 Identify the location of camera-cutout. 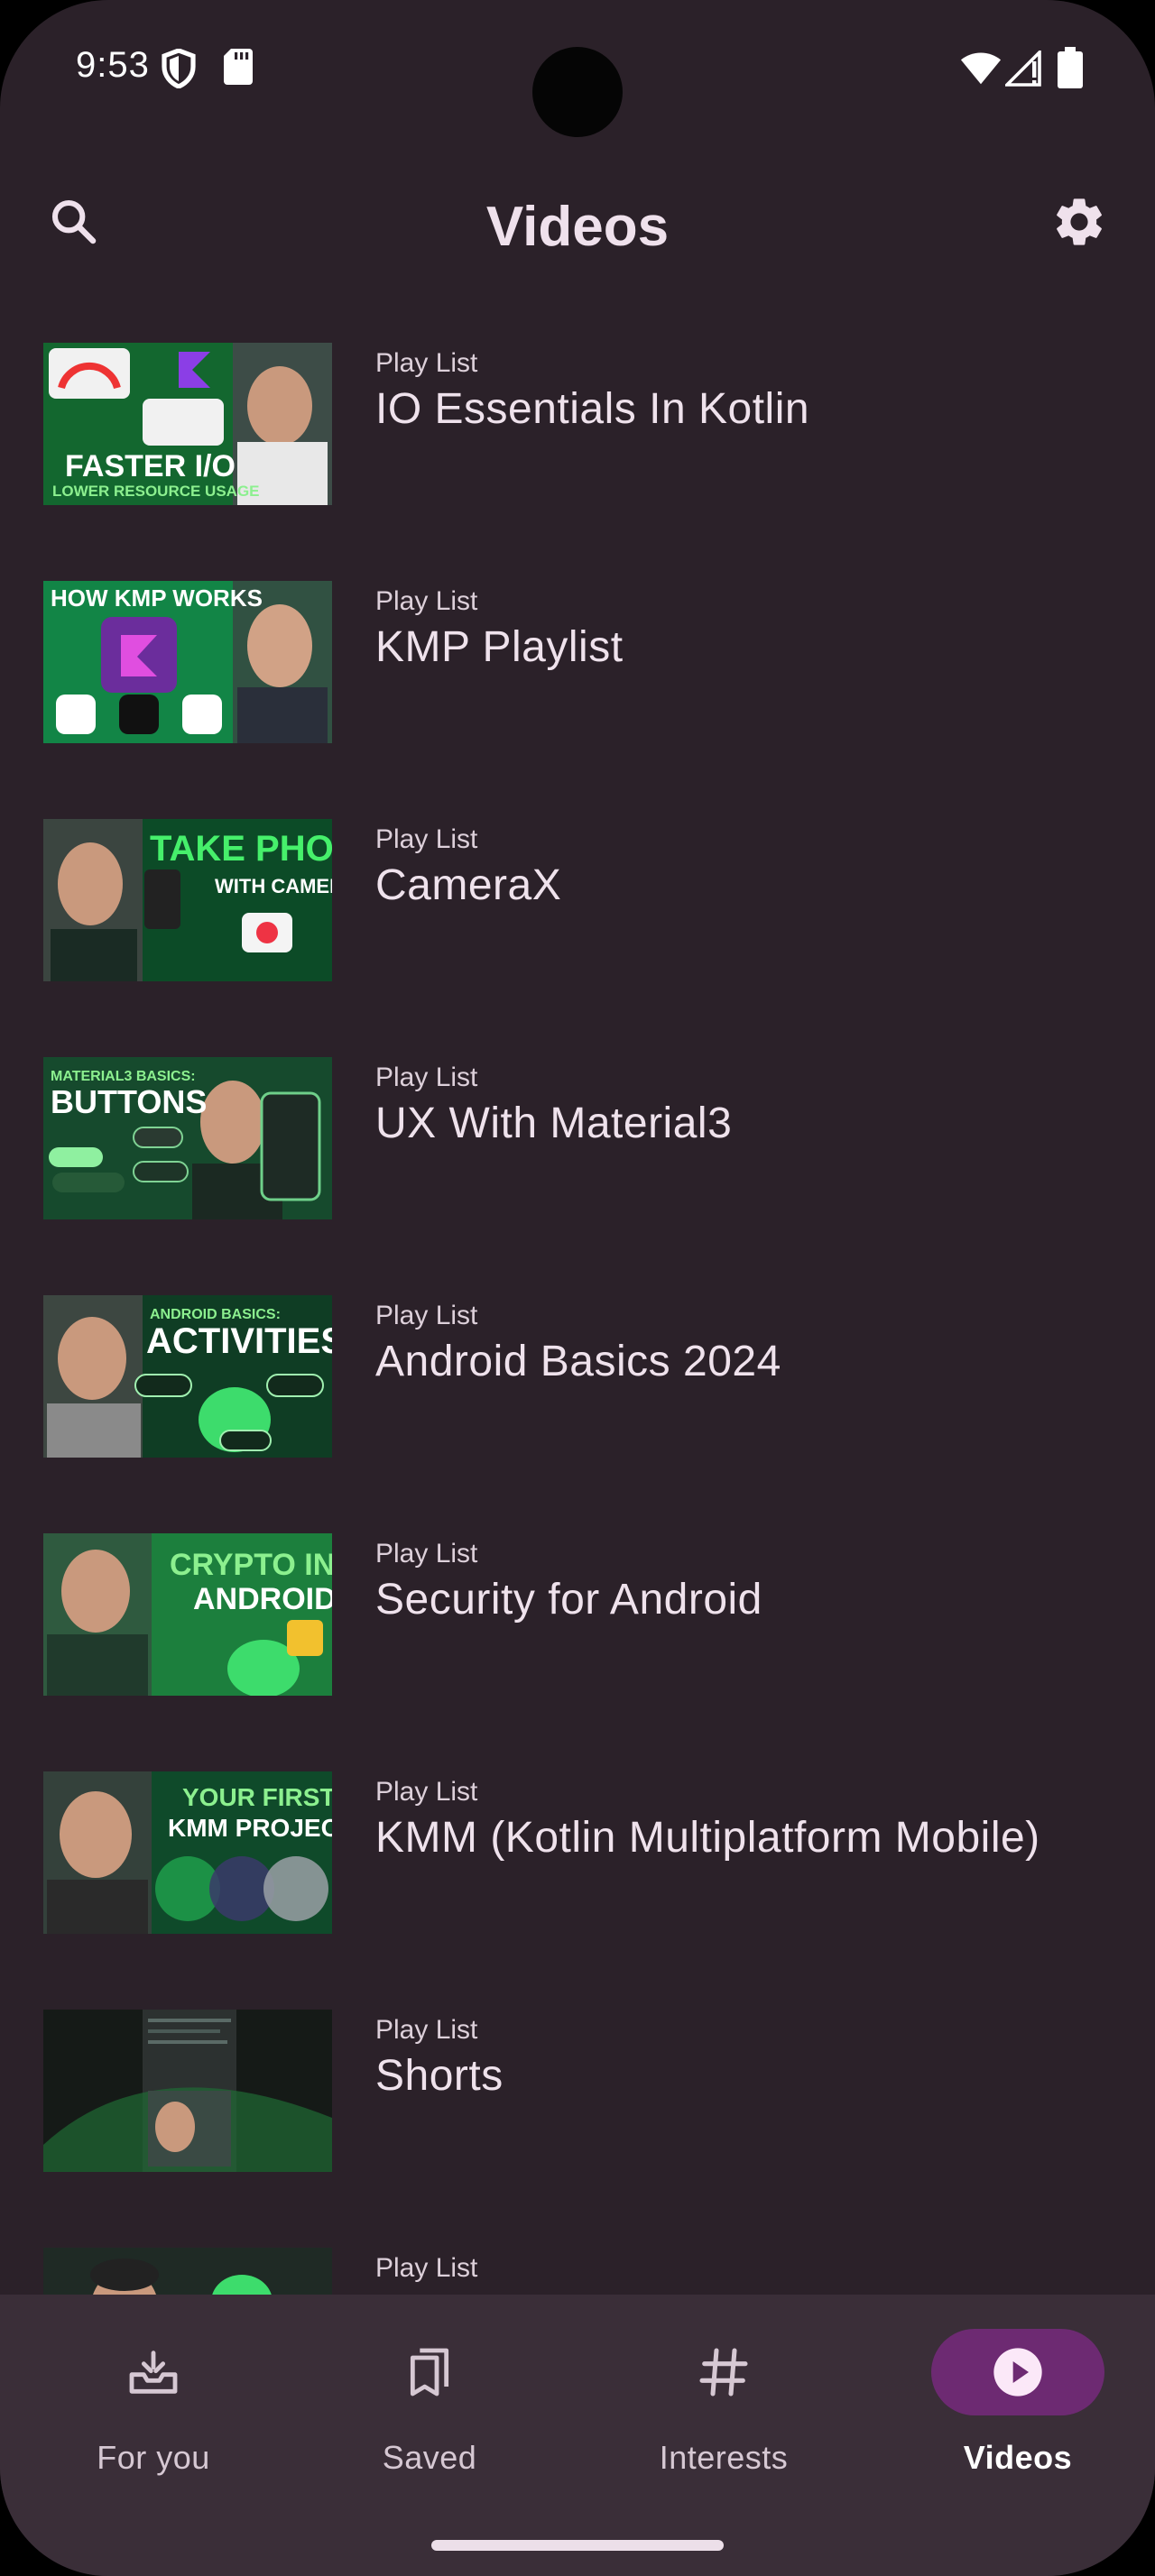
(577, 92).